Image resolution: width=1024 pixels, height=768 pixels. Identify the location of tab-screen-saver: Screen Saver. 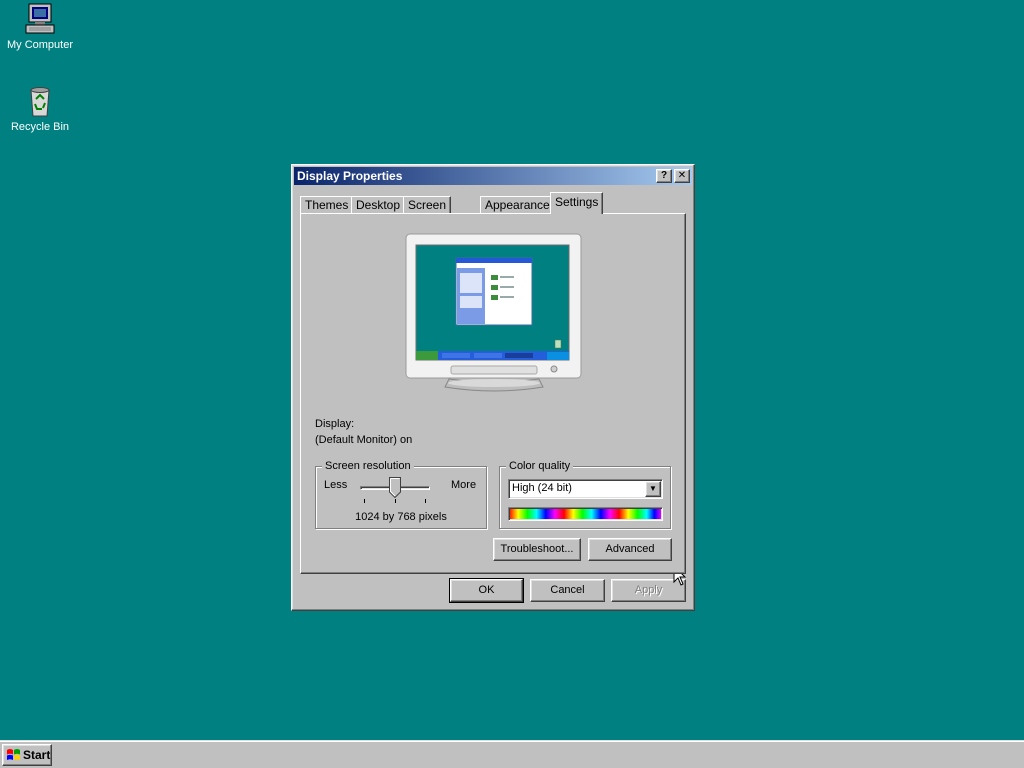
(427, 212).